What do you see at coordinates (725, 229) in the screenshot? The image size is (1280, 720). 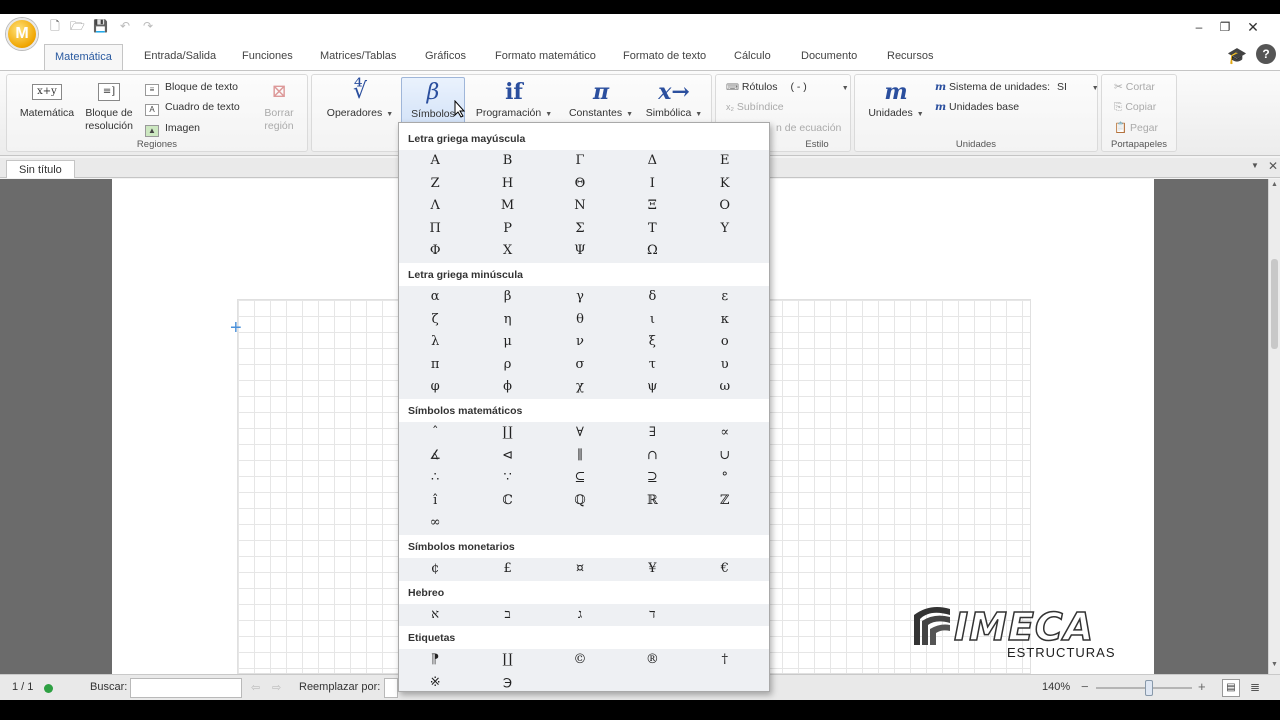 I see `symbol-item: Υ` at bounding box center [725, 229].